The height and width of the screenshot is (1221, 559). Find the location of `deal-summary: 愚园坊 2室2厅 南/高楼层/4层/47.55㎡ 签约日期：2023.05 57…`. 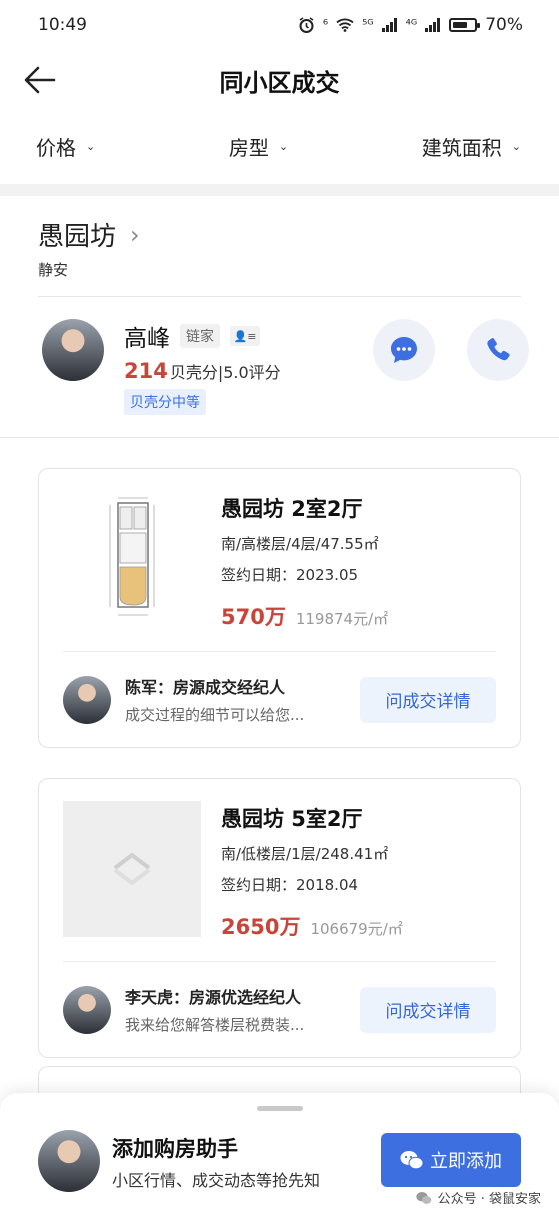

deal-summary: 愚园坊 2室2厅 南/高楼层/4层/47.55㎡ 签约日期：2023.05 57… is located at coordinates (279, 560).